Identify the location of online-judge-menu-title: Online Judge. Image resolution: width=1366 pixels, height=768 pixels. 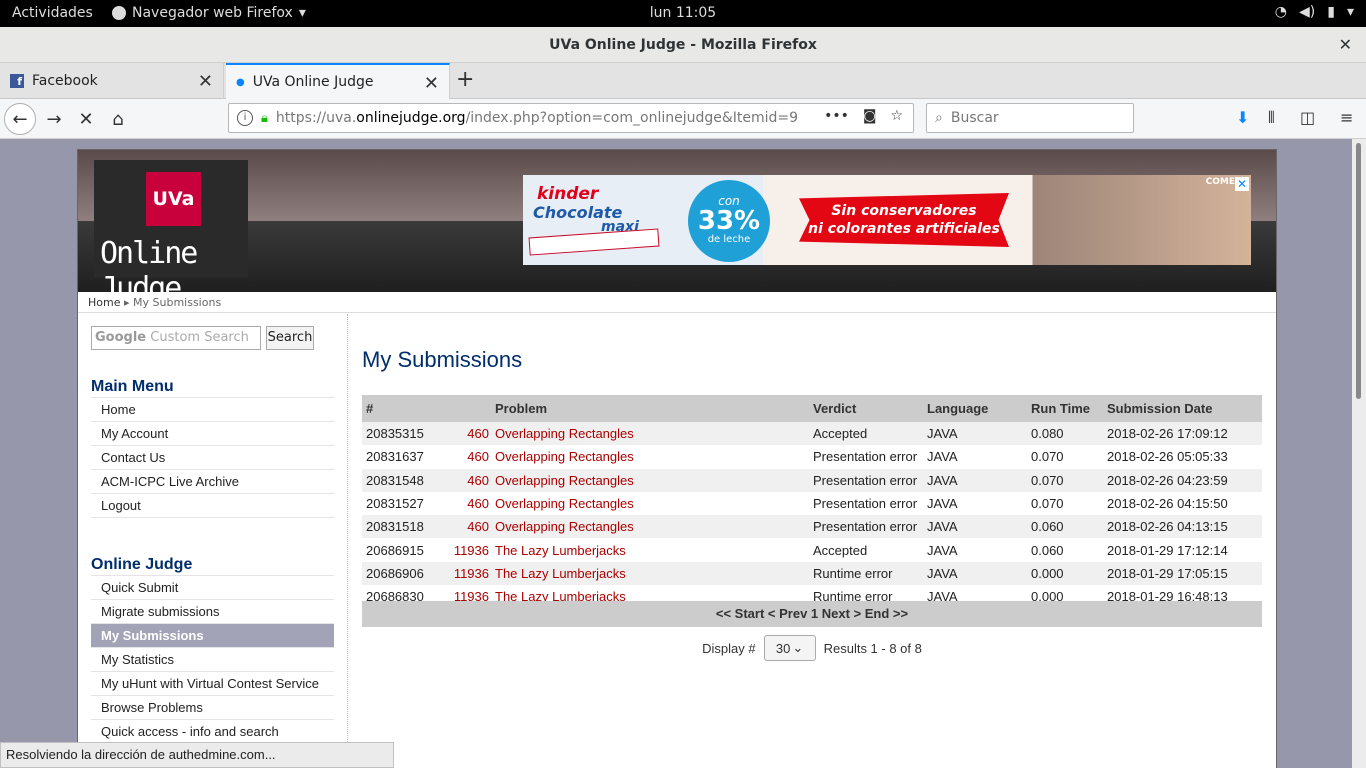
(142, 564).